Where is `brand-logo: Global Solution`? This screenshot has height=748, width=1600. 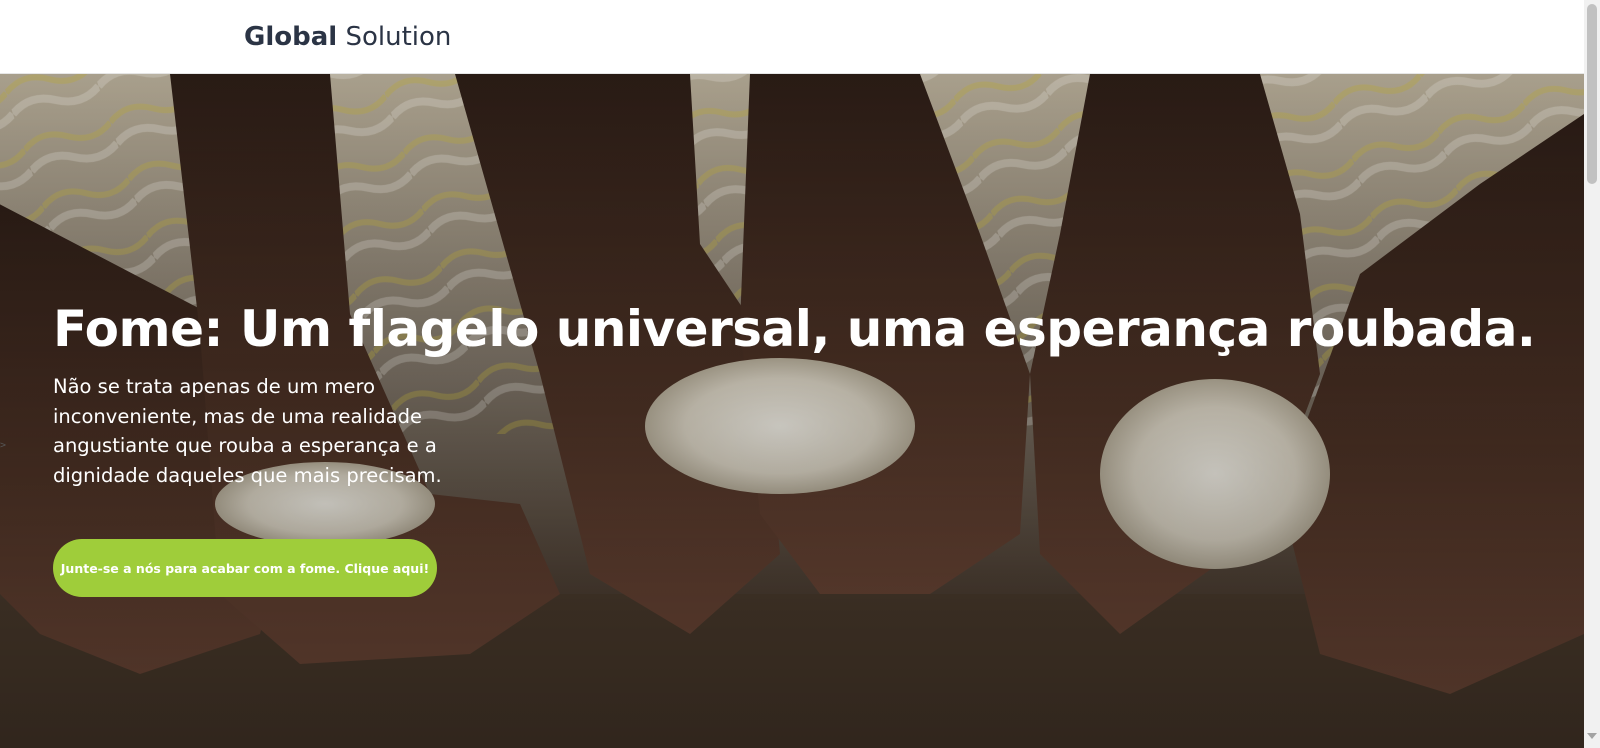
brand-logo: Global Solution is located at coordinates (347, 37).